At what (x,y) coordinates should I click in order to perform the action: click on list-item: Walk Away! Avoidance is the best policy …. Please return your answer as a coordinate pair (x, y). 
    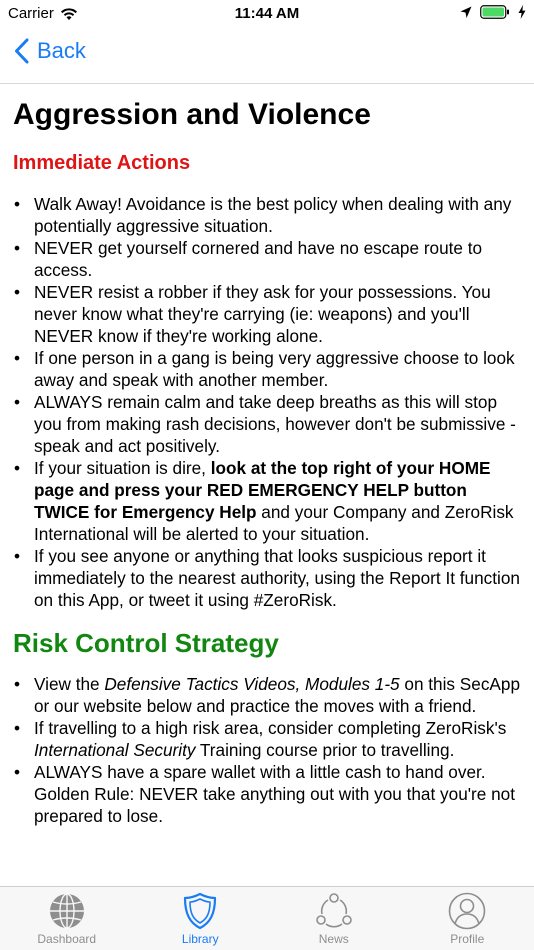
    Looking at the image, I should click on (266, 215).